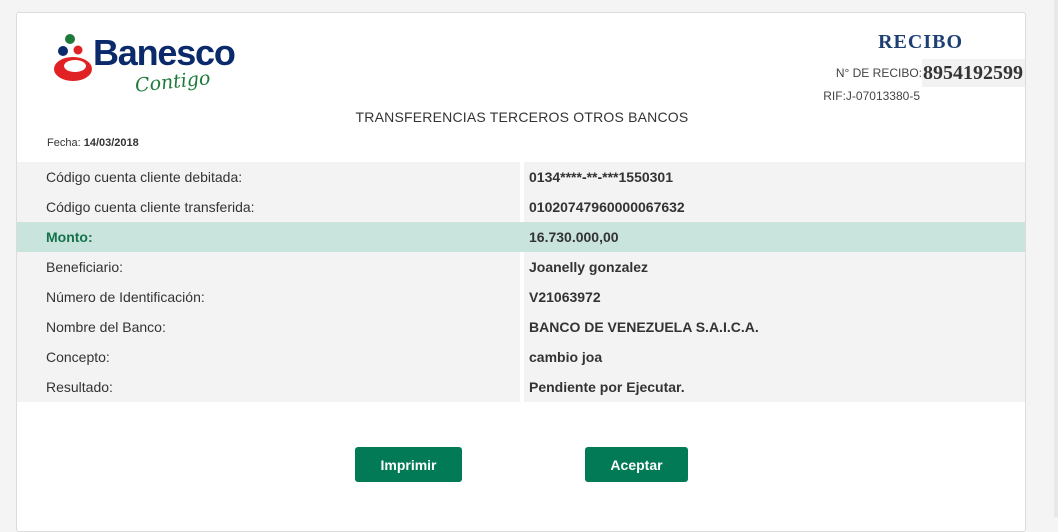 The width and height of the screenshot is (1058, 532). I want to click on page-title: TRANSFERENCIAS TERCEROS OTROS BANCOS, so click(522, 117).